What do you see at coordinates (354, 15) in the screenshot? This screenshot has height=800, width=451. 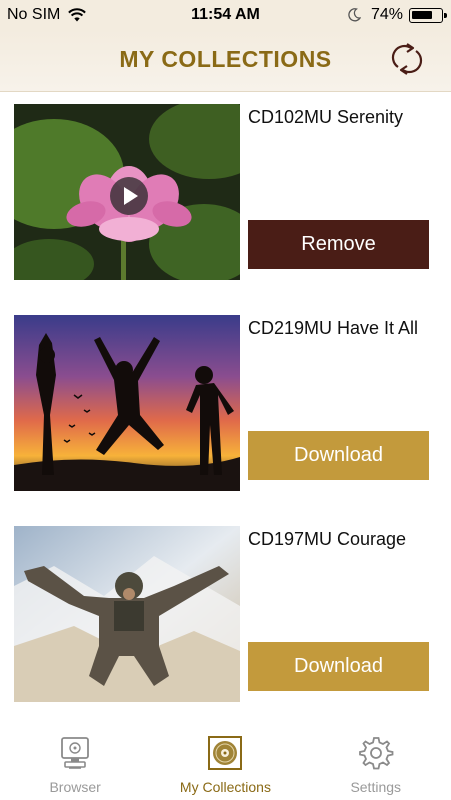 I see `moon-icon` at bounding box center [354, 15].